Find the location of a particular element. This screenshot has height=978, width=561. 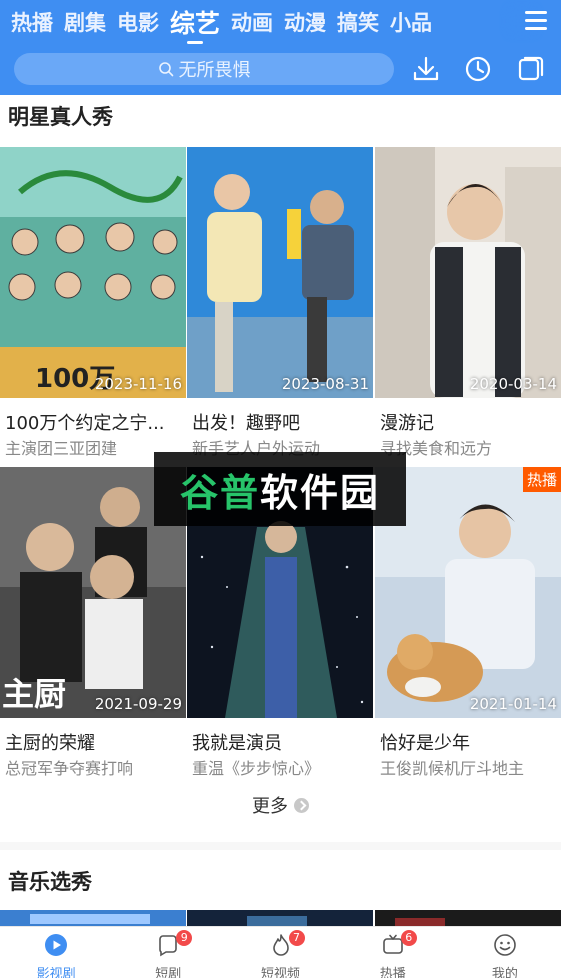

tab-movie: 电影 is located at coordinates (138, 23).